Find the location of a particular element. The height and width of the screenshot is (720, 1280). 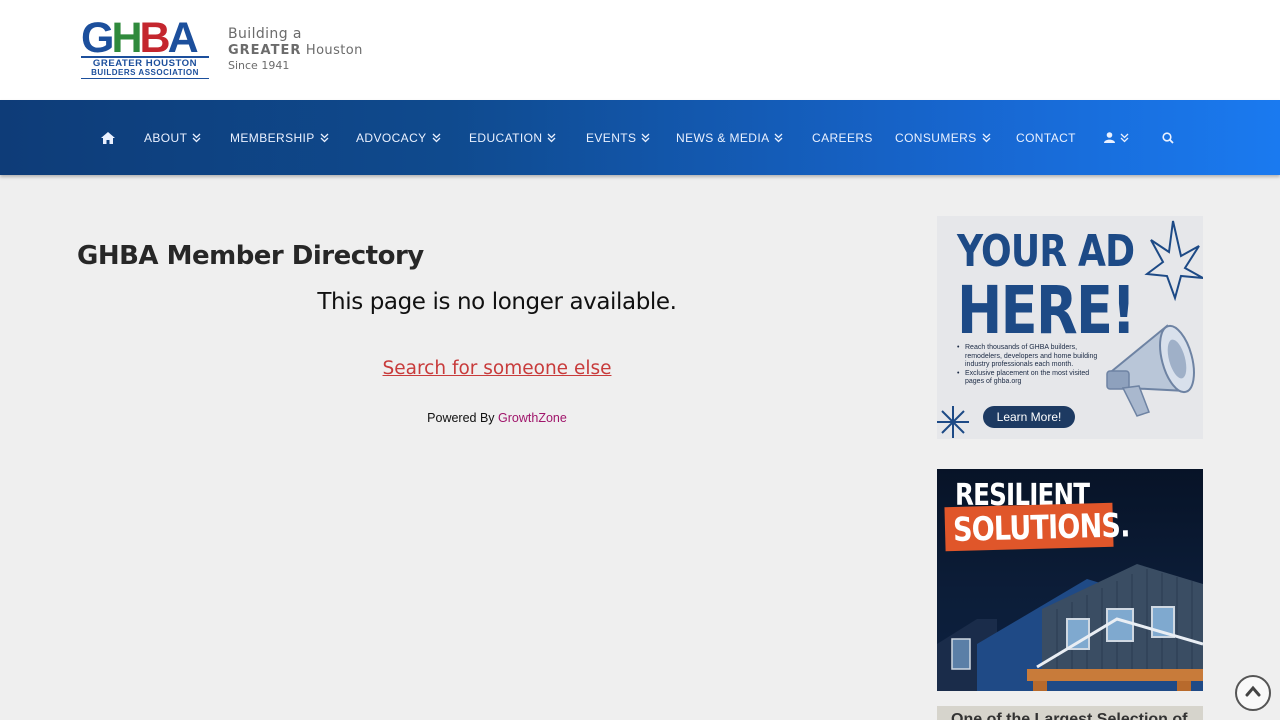

powered-by-label: Powered By is located at coordinates (461, 418).